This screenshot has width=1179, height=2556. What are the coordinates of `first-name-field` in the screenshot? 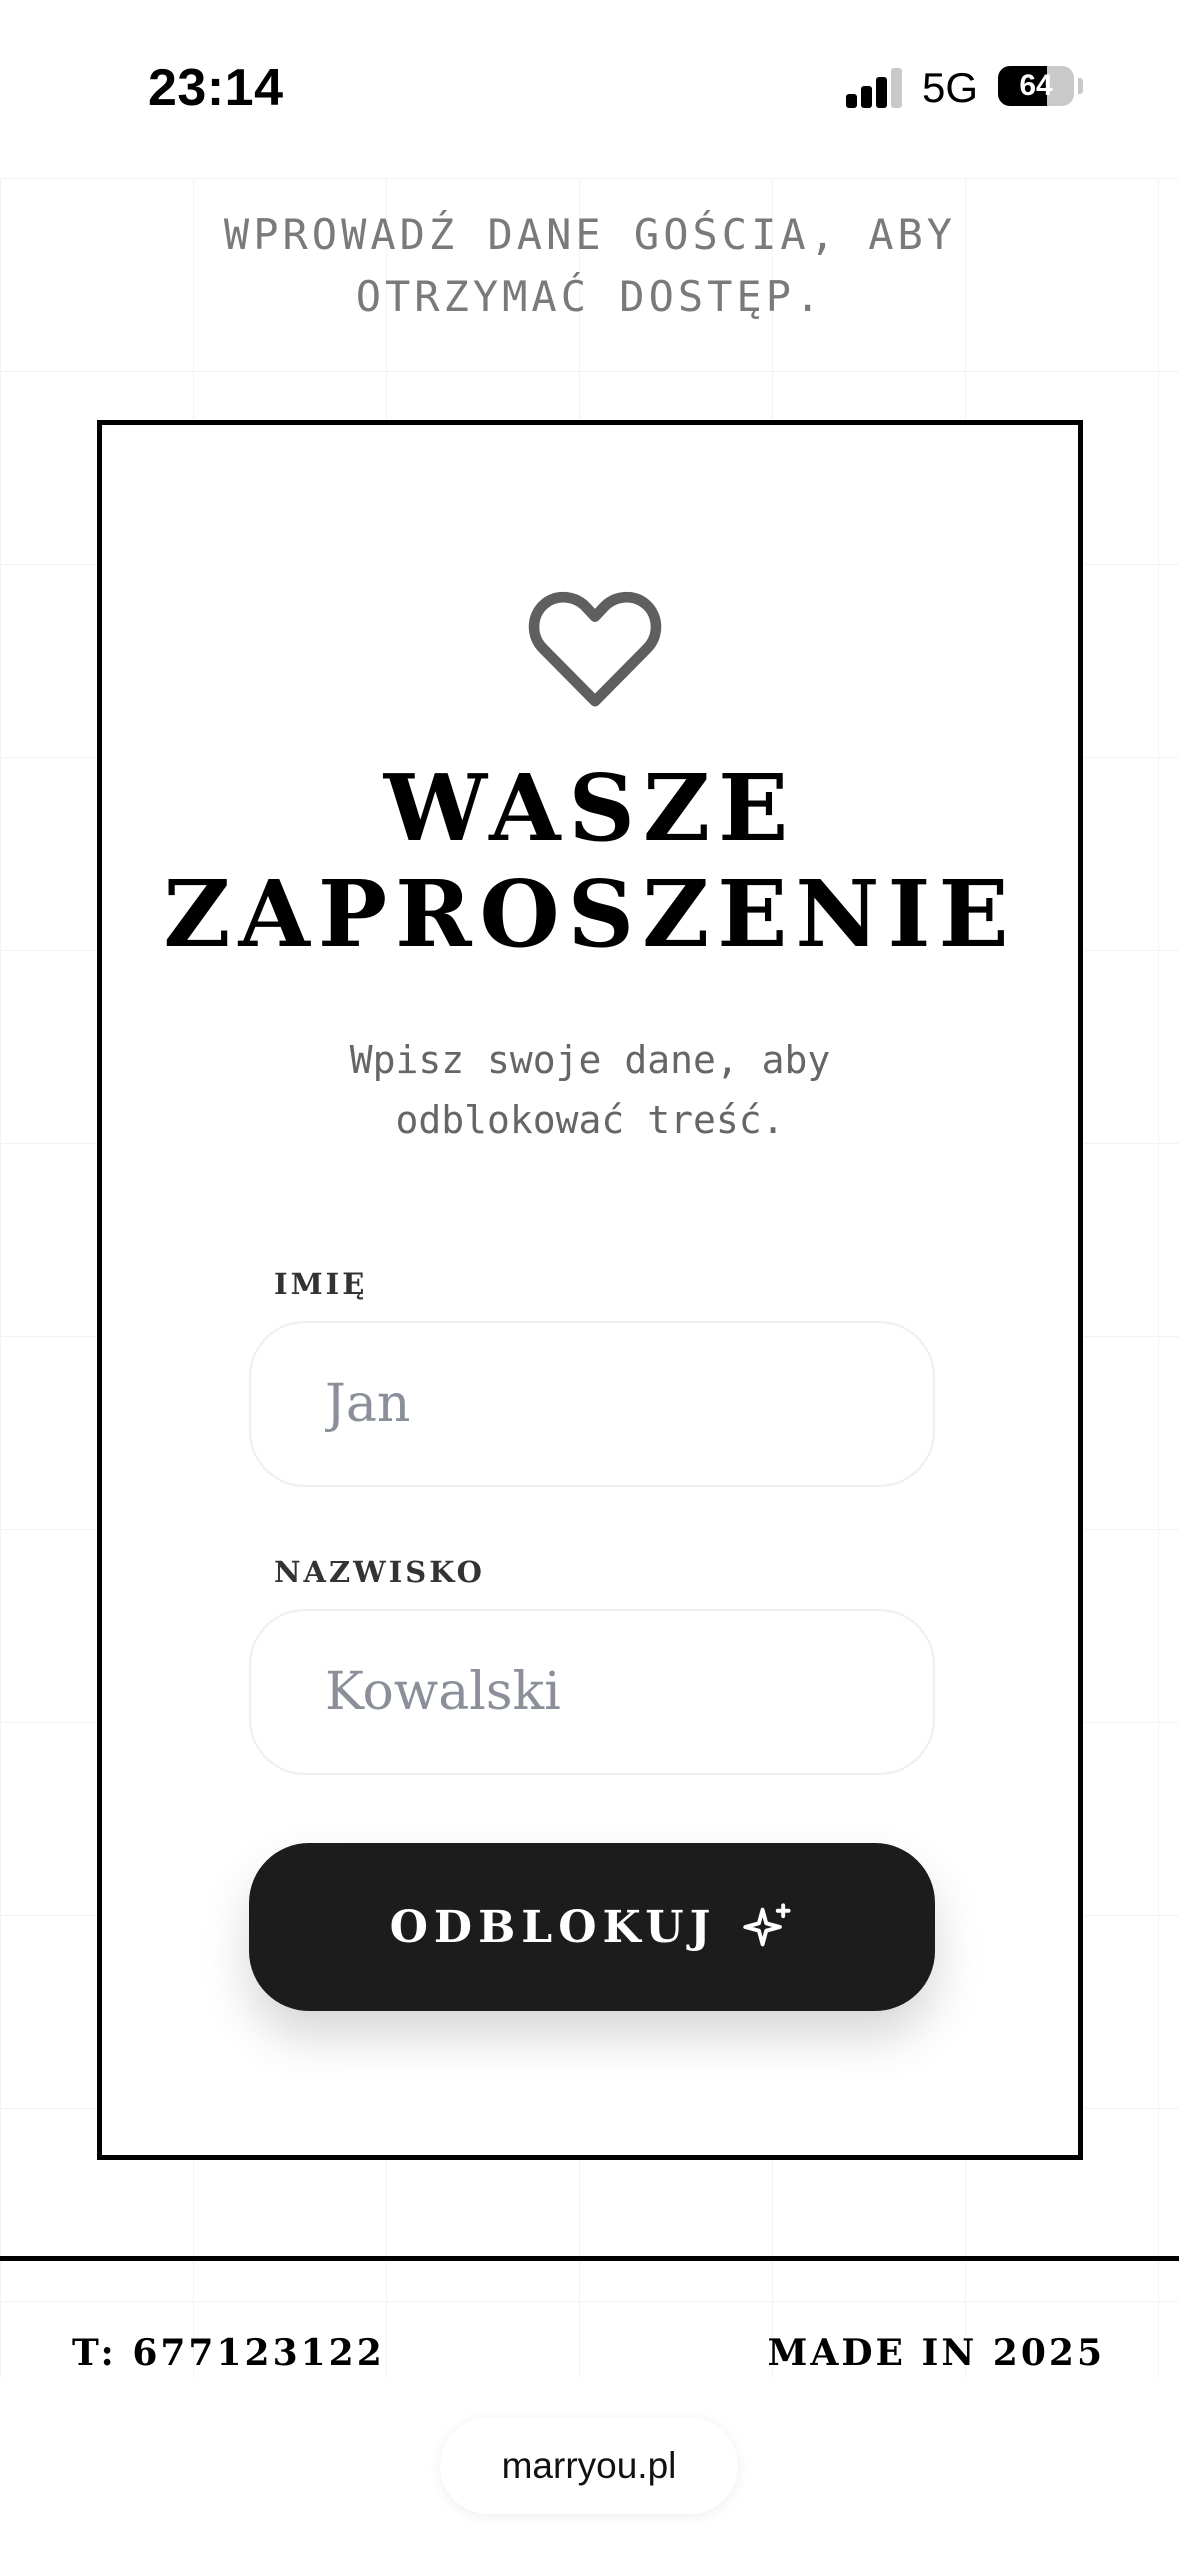 It's located at (592, 1404).